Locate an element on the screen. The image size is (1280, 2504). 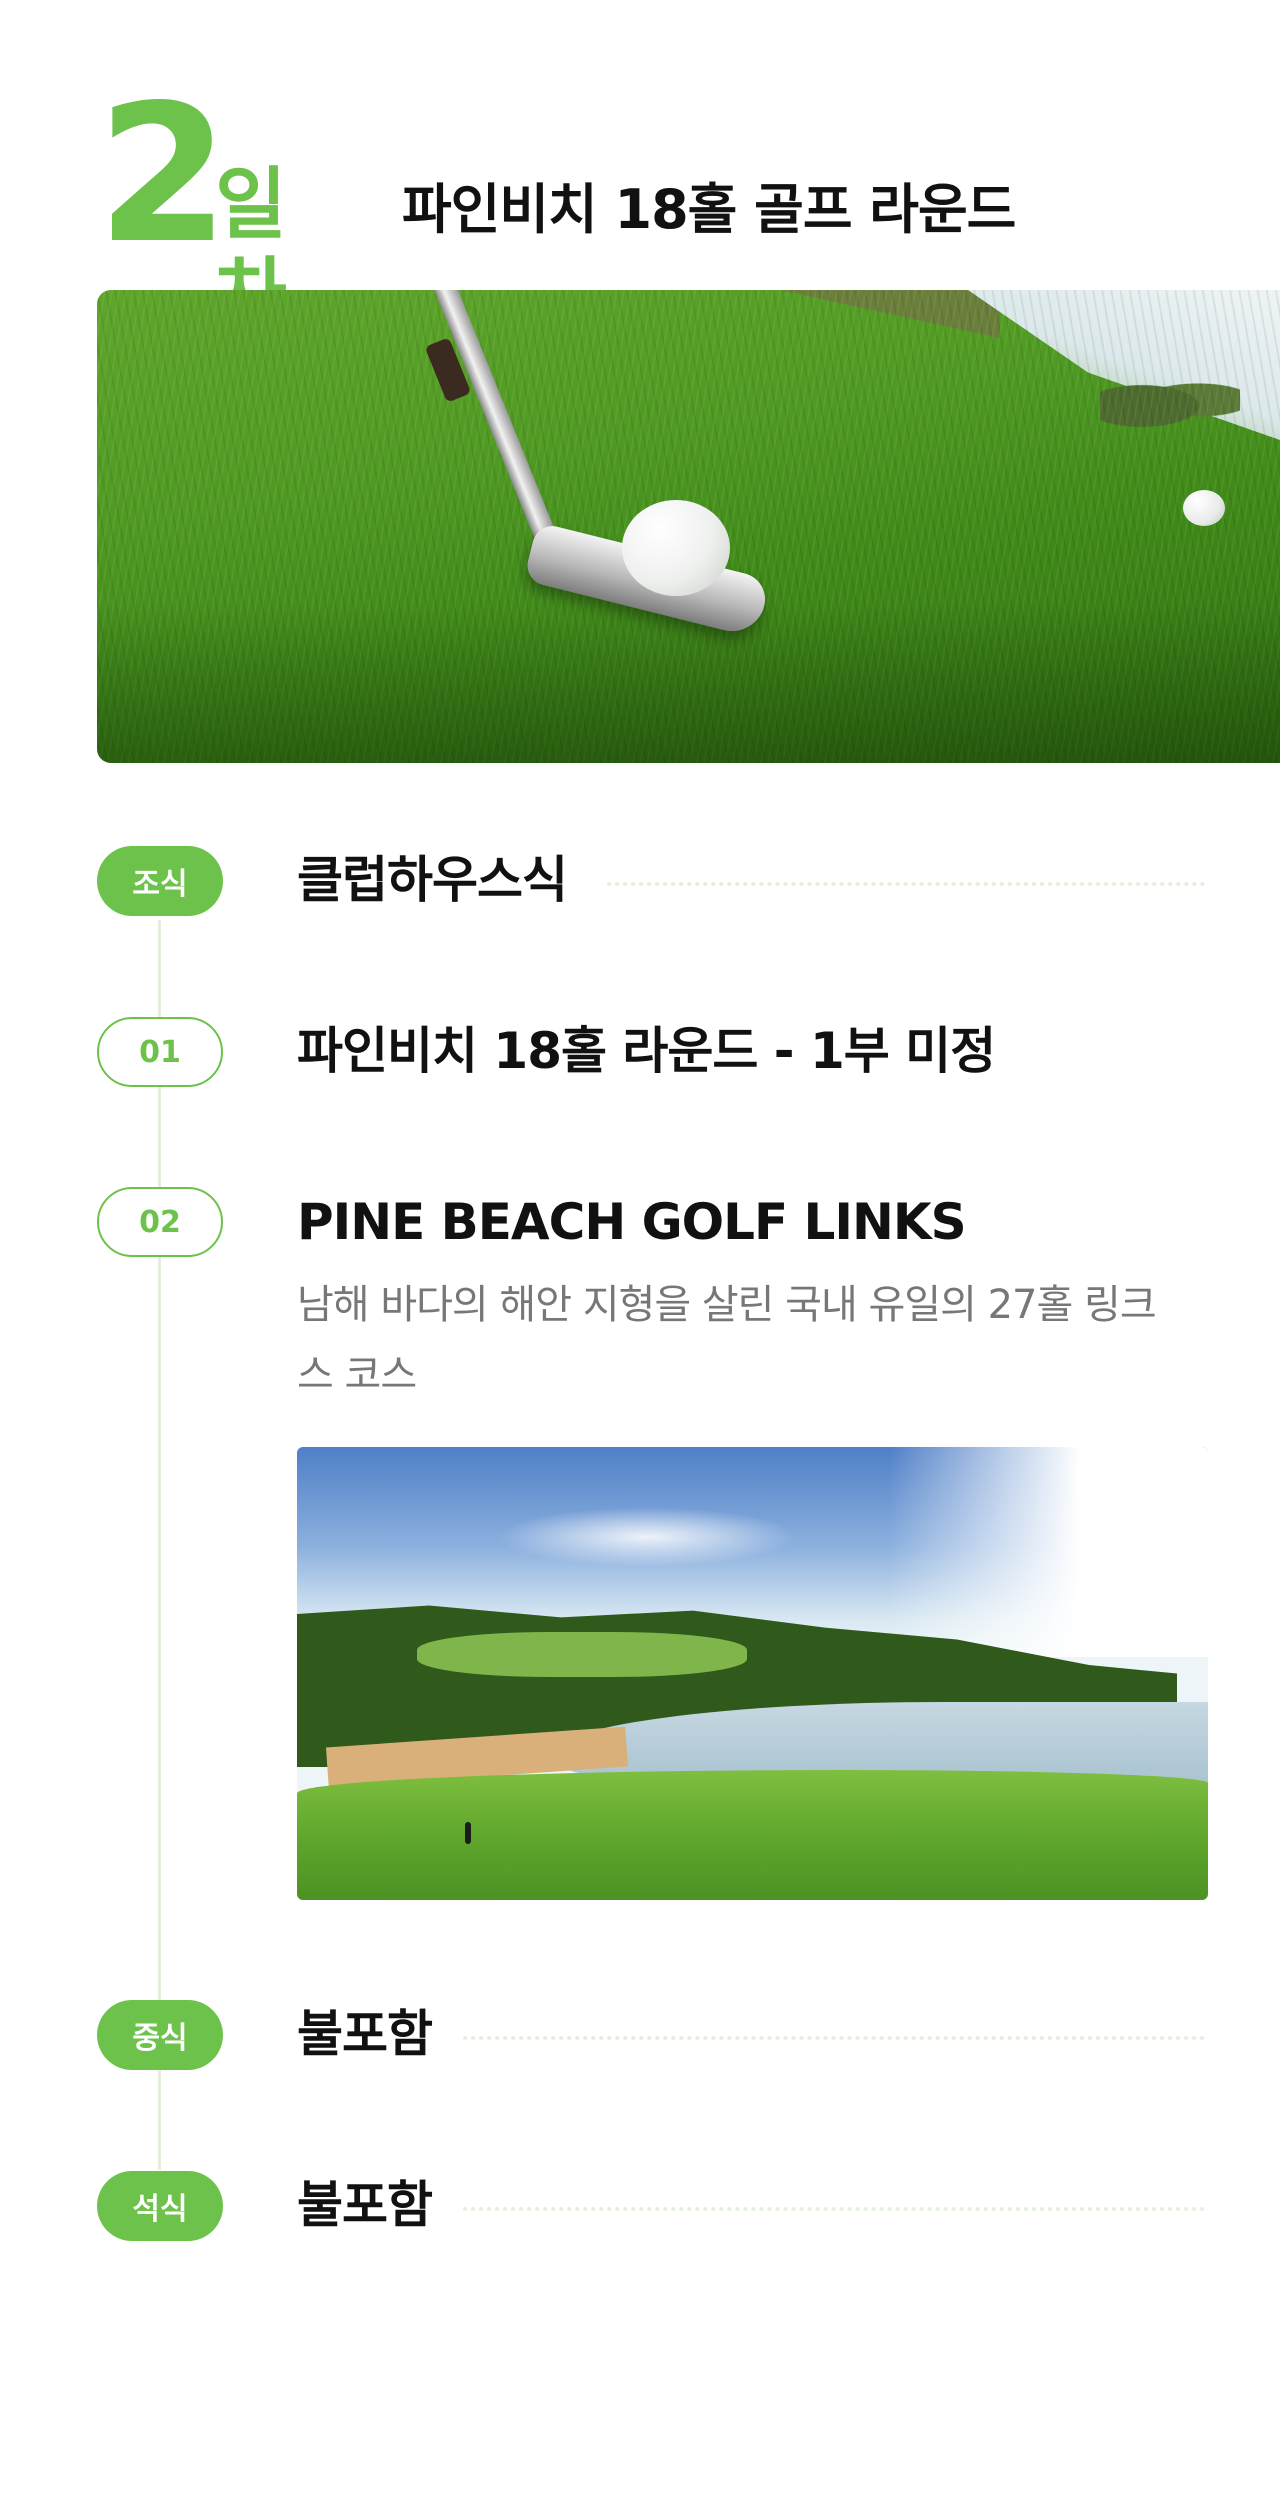
badge-step-02: 02 is located at coordinates (160, 1222).